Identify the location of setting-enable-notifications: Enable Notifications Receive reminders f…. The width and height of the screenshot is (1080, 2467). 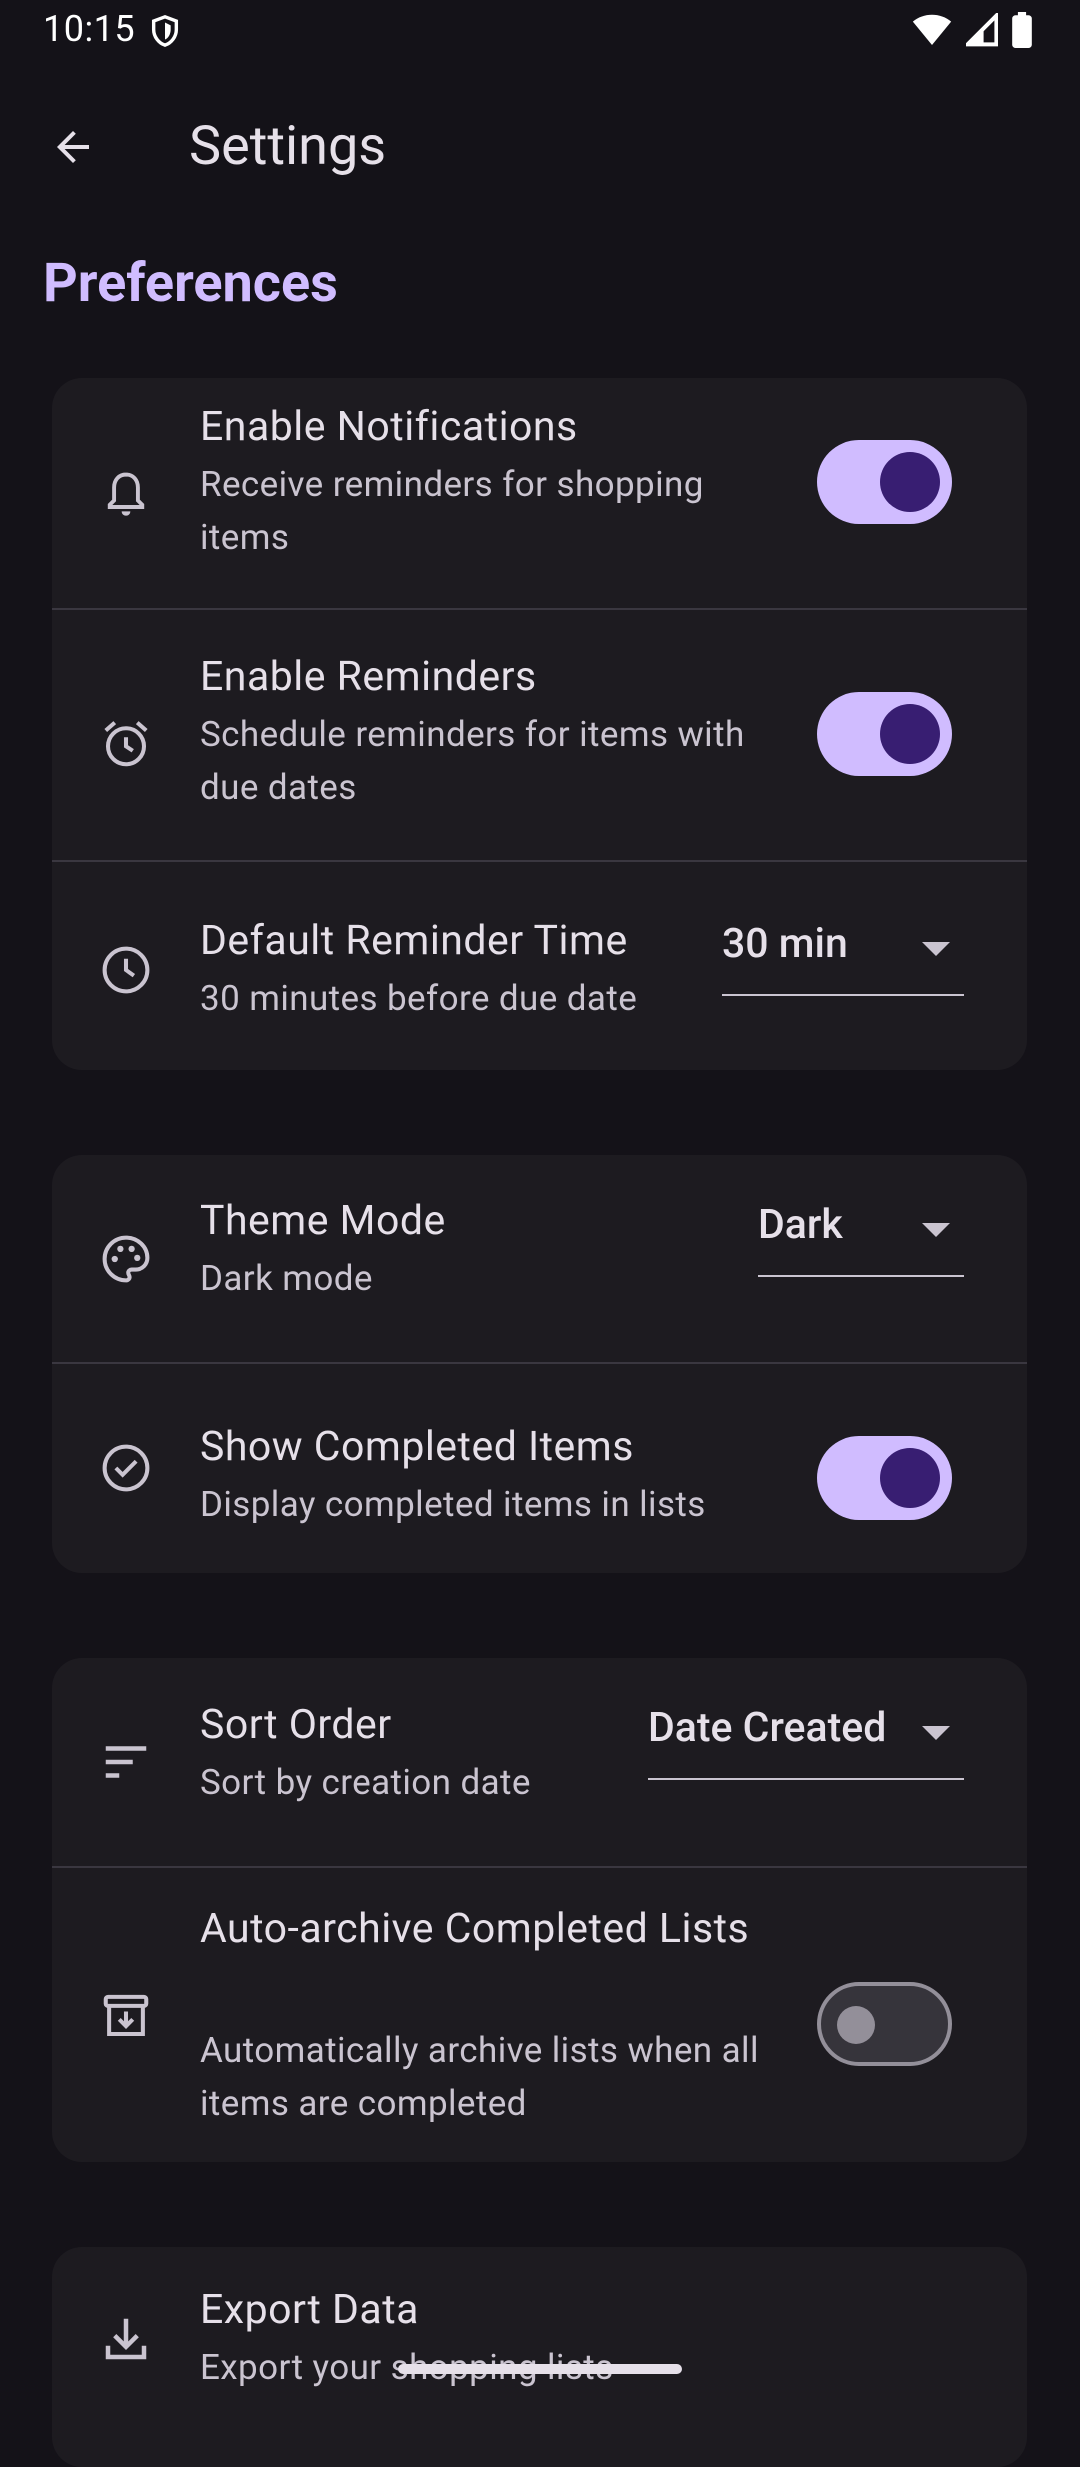
(539, 494).